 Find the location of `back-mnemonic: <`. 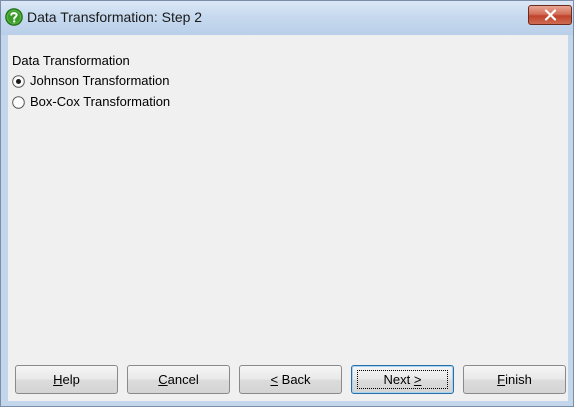

back-mnemonic: < is located at coordinates (274, 379).